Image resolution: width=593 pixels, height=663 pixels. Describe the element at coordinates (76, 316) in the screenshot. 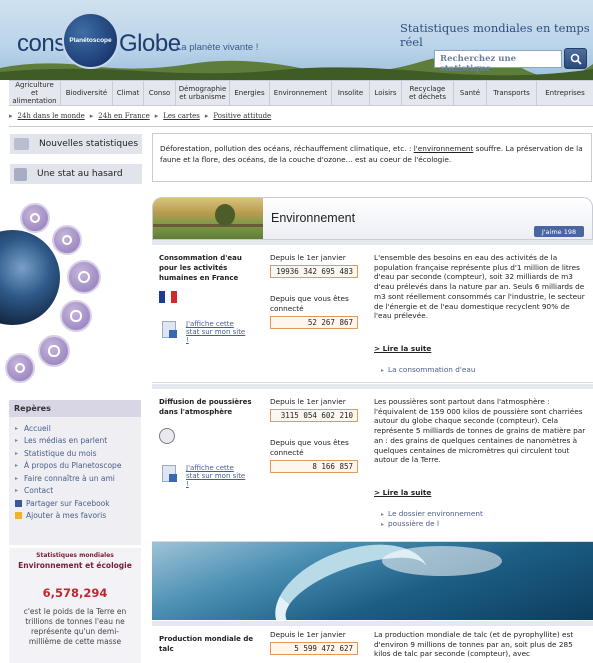

I see `recycle-icon` at that location.